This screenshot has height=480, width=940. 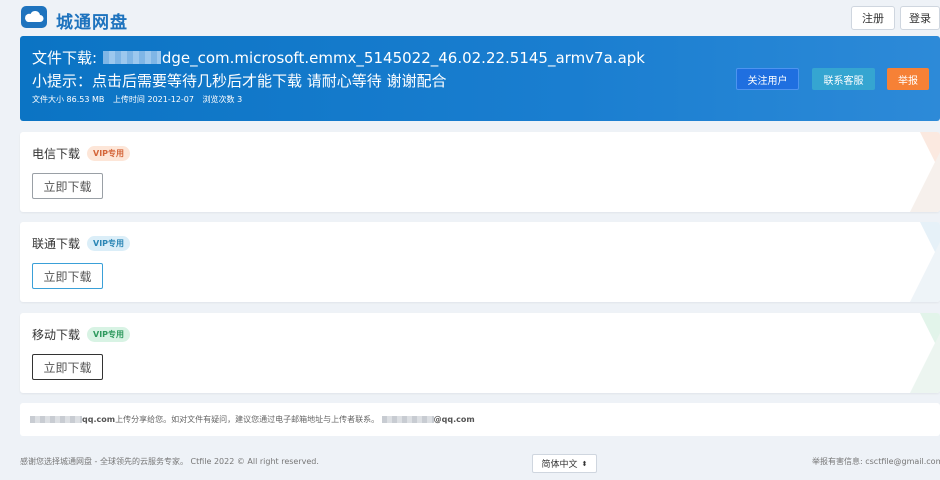 What do you see at coordinates (843, 79) in the screenshot?
I see `contact-support-button: 联系客服` at bounding box center [843, 79].